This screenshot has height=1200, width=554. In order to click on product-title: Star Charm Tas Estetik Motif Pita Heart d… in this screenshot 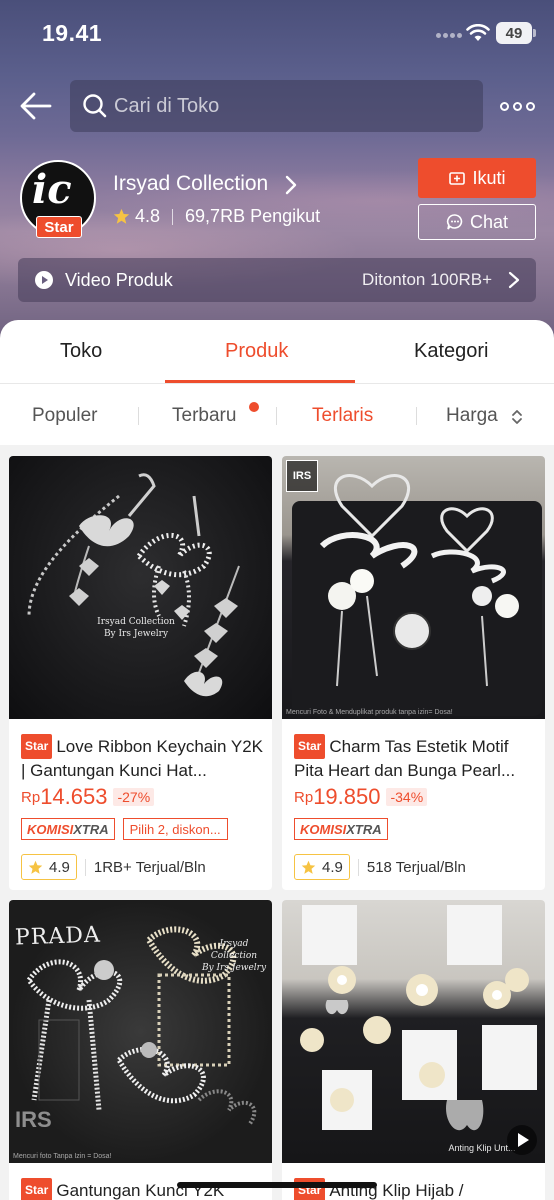, I will do `click(416, 757)`.